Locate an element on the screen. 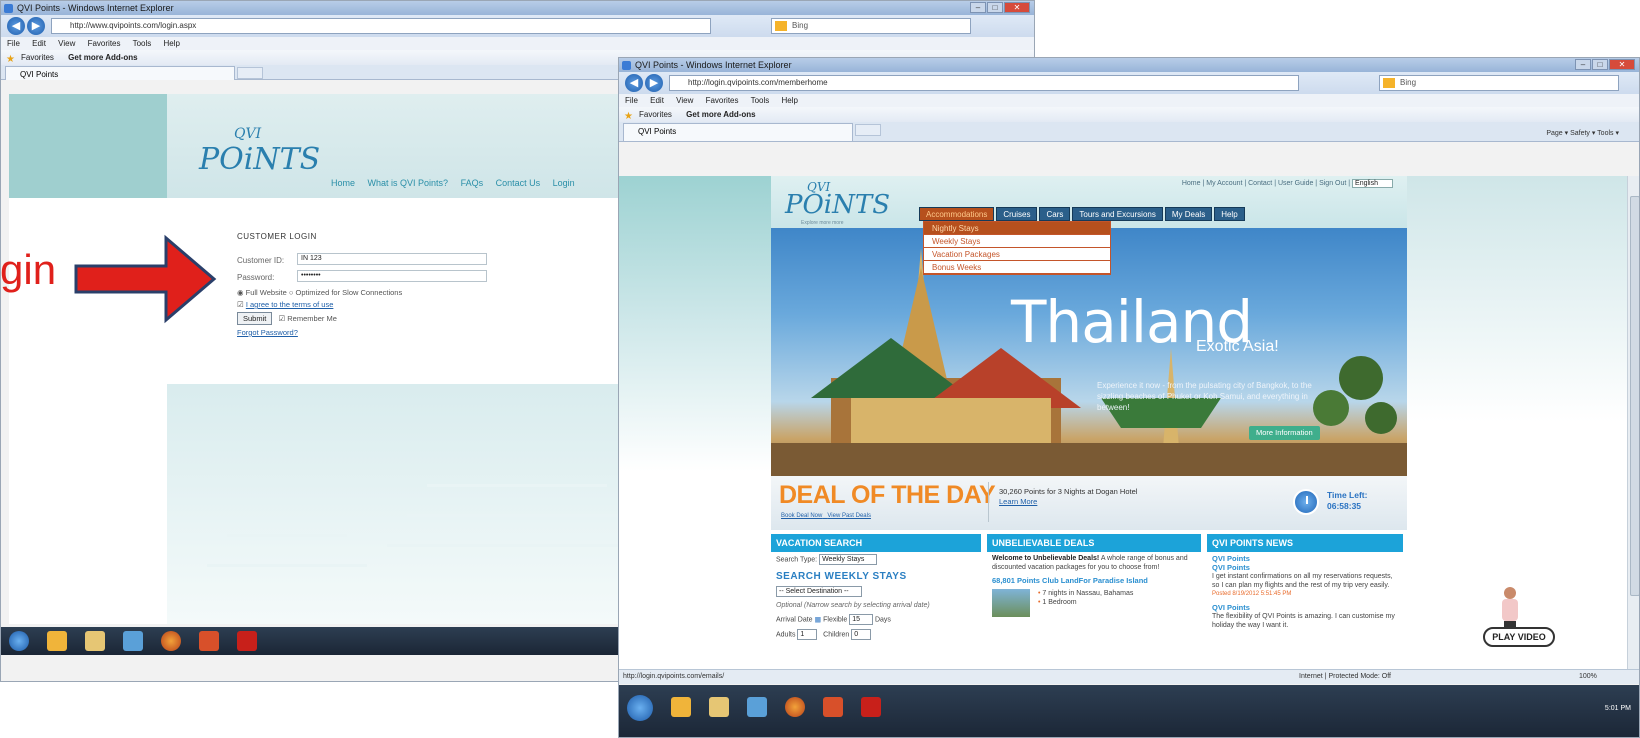 The width and height of the screenshot is (1640, 738). address-bar: http://login.qvipoints.com/memberhome is located at coordinates (984, 83).